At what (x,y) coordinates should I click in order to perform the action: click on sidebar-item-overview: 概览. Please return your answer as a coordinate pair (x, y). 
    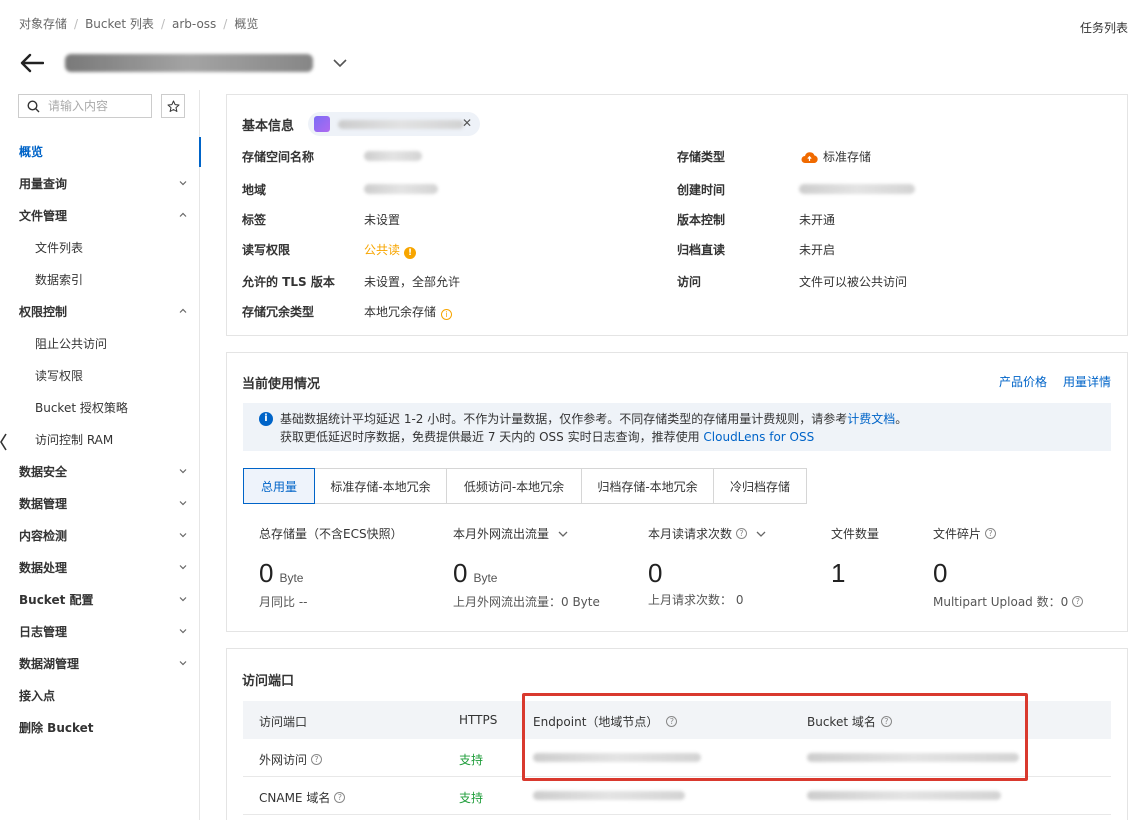
    Looking at the image, I should click on (100, 152).